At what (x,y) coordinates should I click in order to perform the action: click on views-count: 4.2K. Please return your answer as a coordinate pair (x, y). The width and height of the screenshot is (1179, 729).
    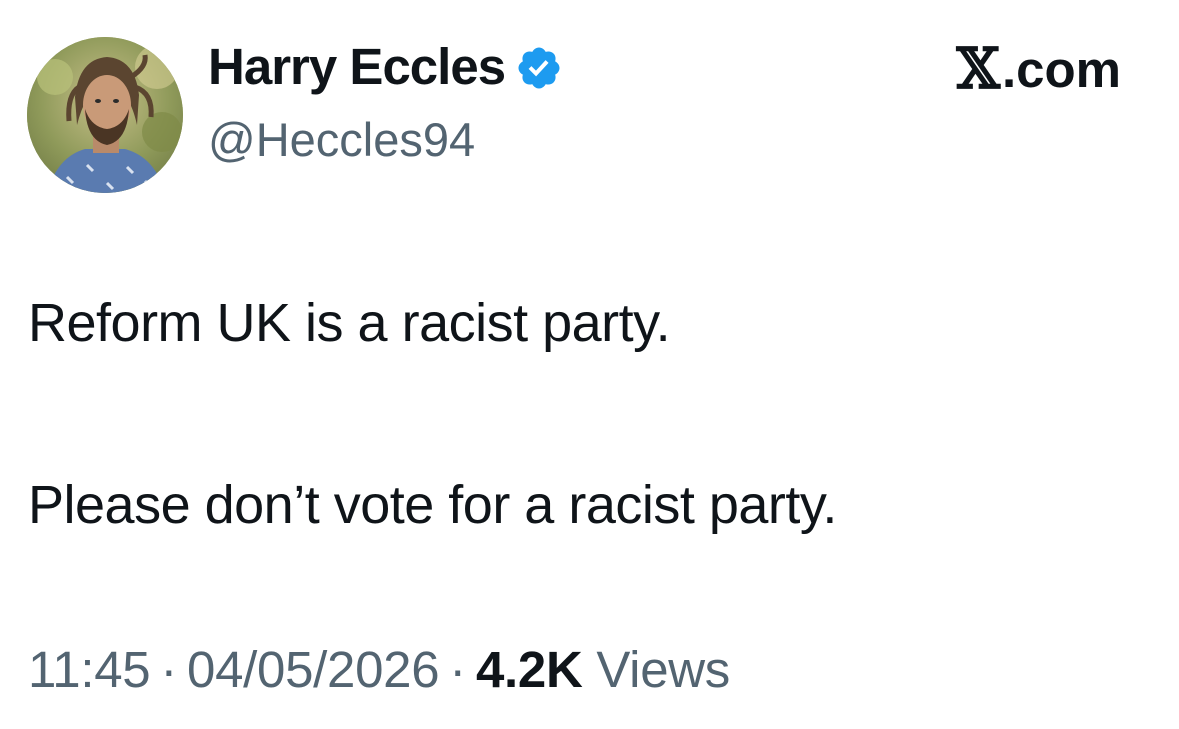
    Looking at the image, I should click on (529, 669).